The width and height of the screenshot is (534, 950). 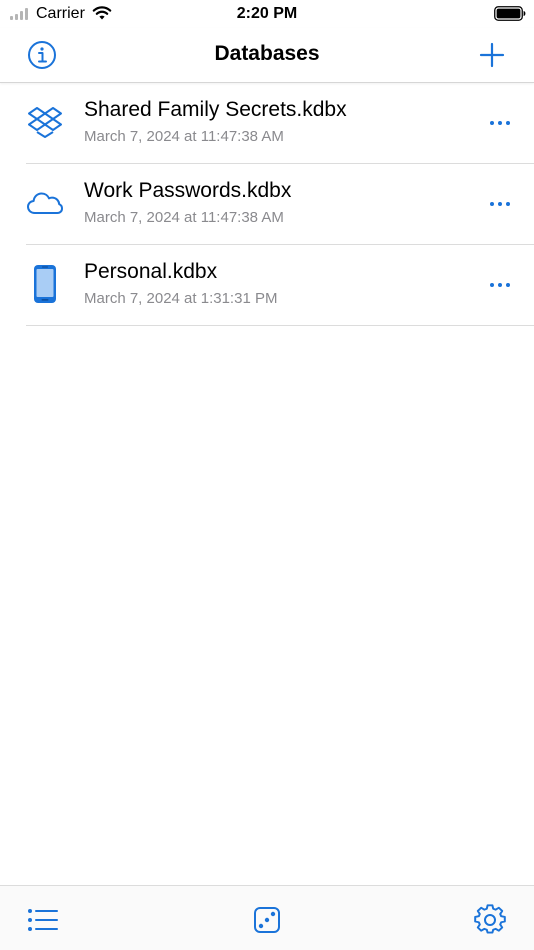 I want to click on page-title: Databases, so click(x=267, y=53).